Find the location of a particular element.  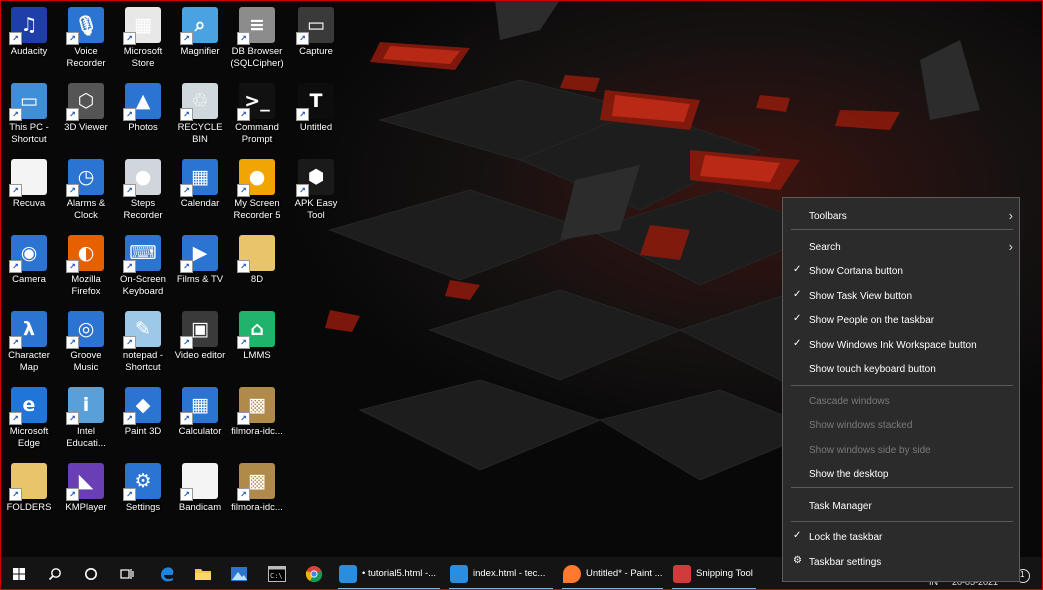

desktop-shortcut: ⌕ ↗ Magnifier is located at coordinates (200, 39).